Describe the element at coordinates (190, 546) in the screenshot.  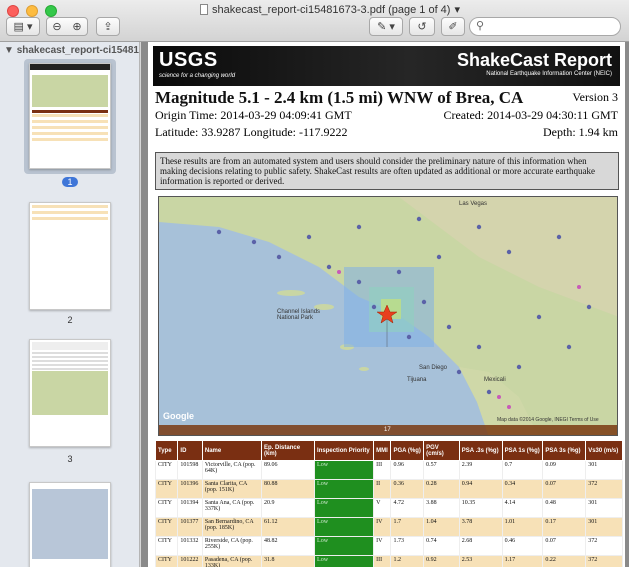
I see `table-cell: 101332` at that location.